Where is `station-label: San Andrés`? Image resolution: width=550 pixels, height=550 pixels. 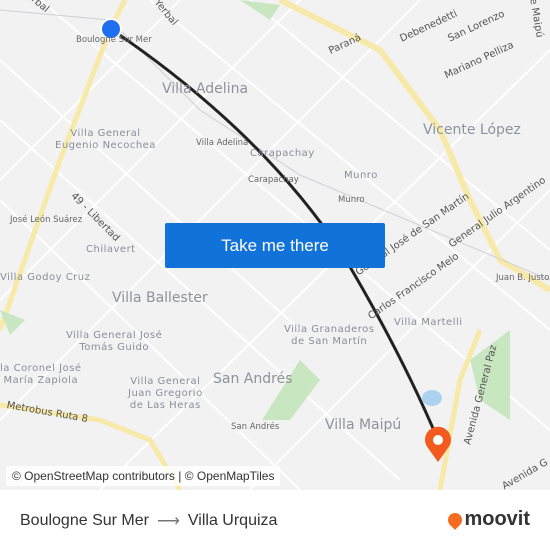
station-label: San Andrés is located at coordinates (255, 427).